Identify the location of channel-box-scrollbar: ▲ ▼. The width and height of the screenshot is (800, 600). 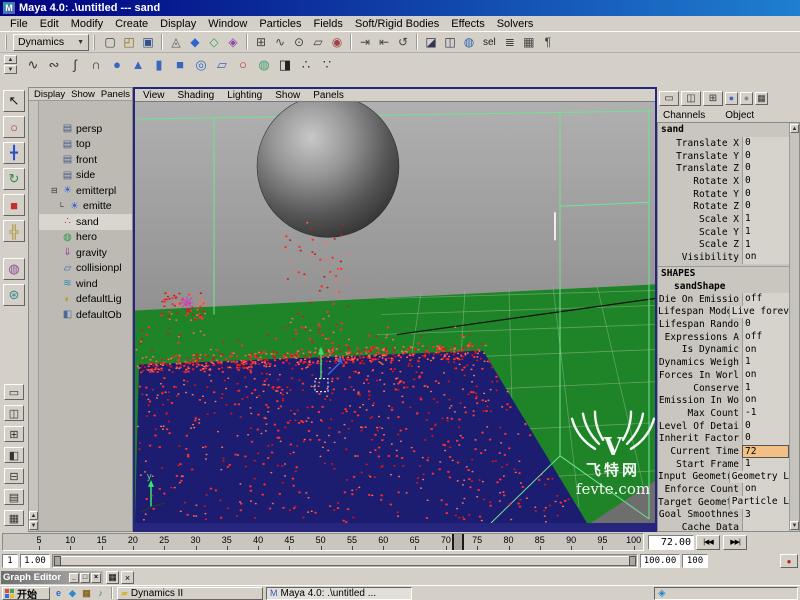
(794, 327).